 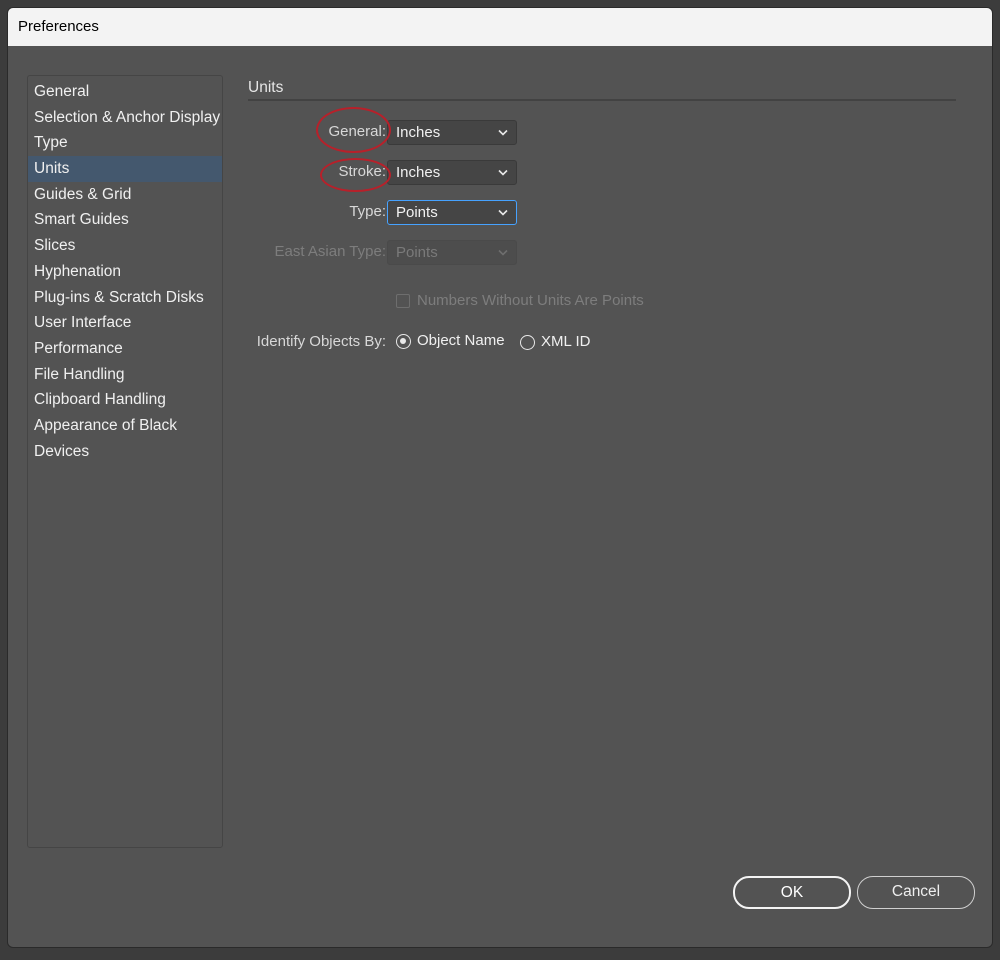 What do you see at coordinates (125, 220) in the screenshot?
I see `sidebar-item-smart-guides: Smart Guides` at bounding box center [125, 220].